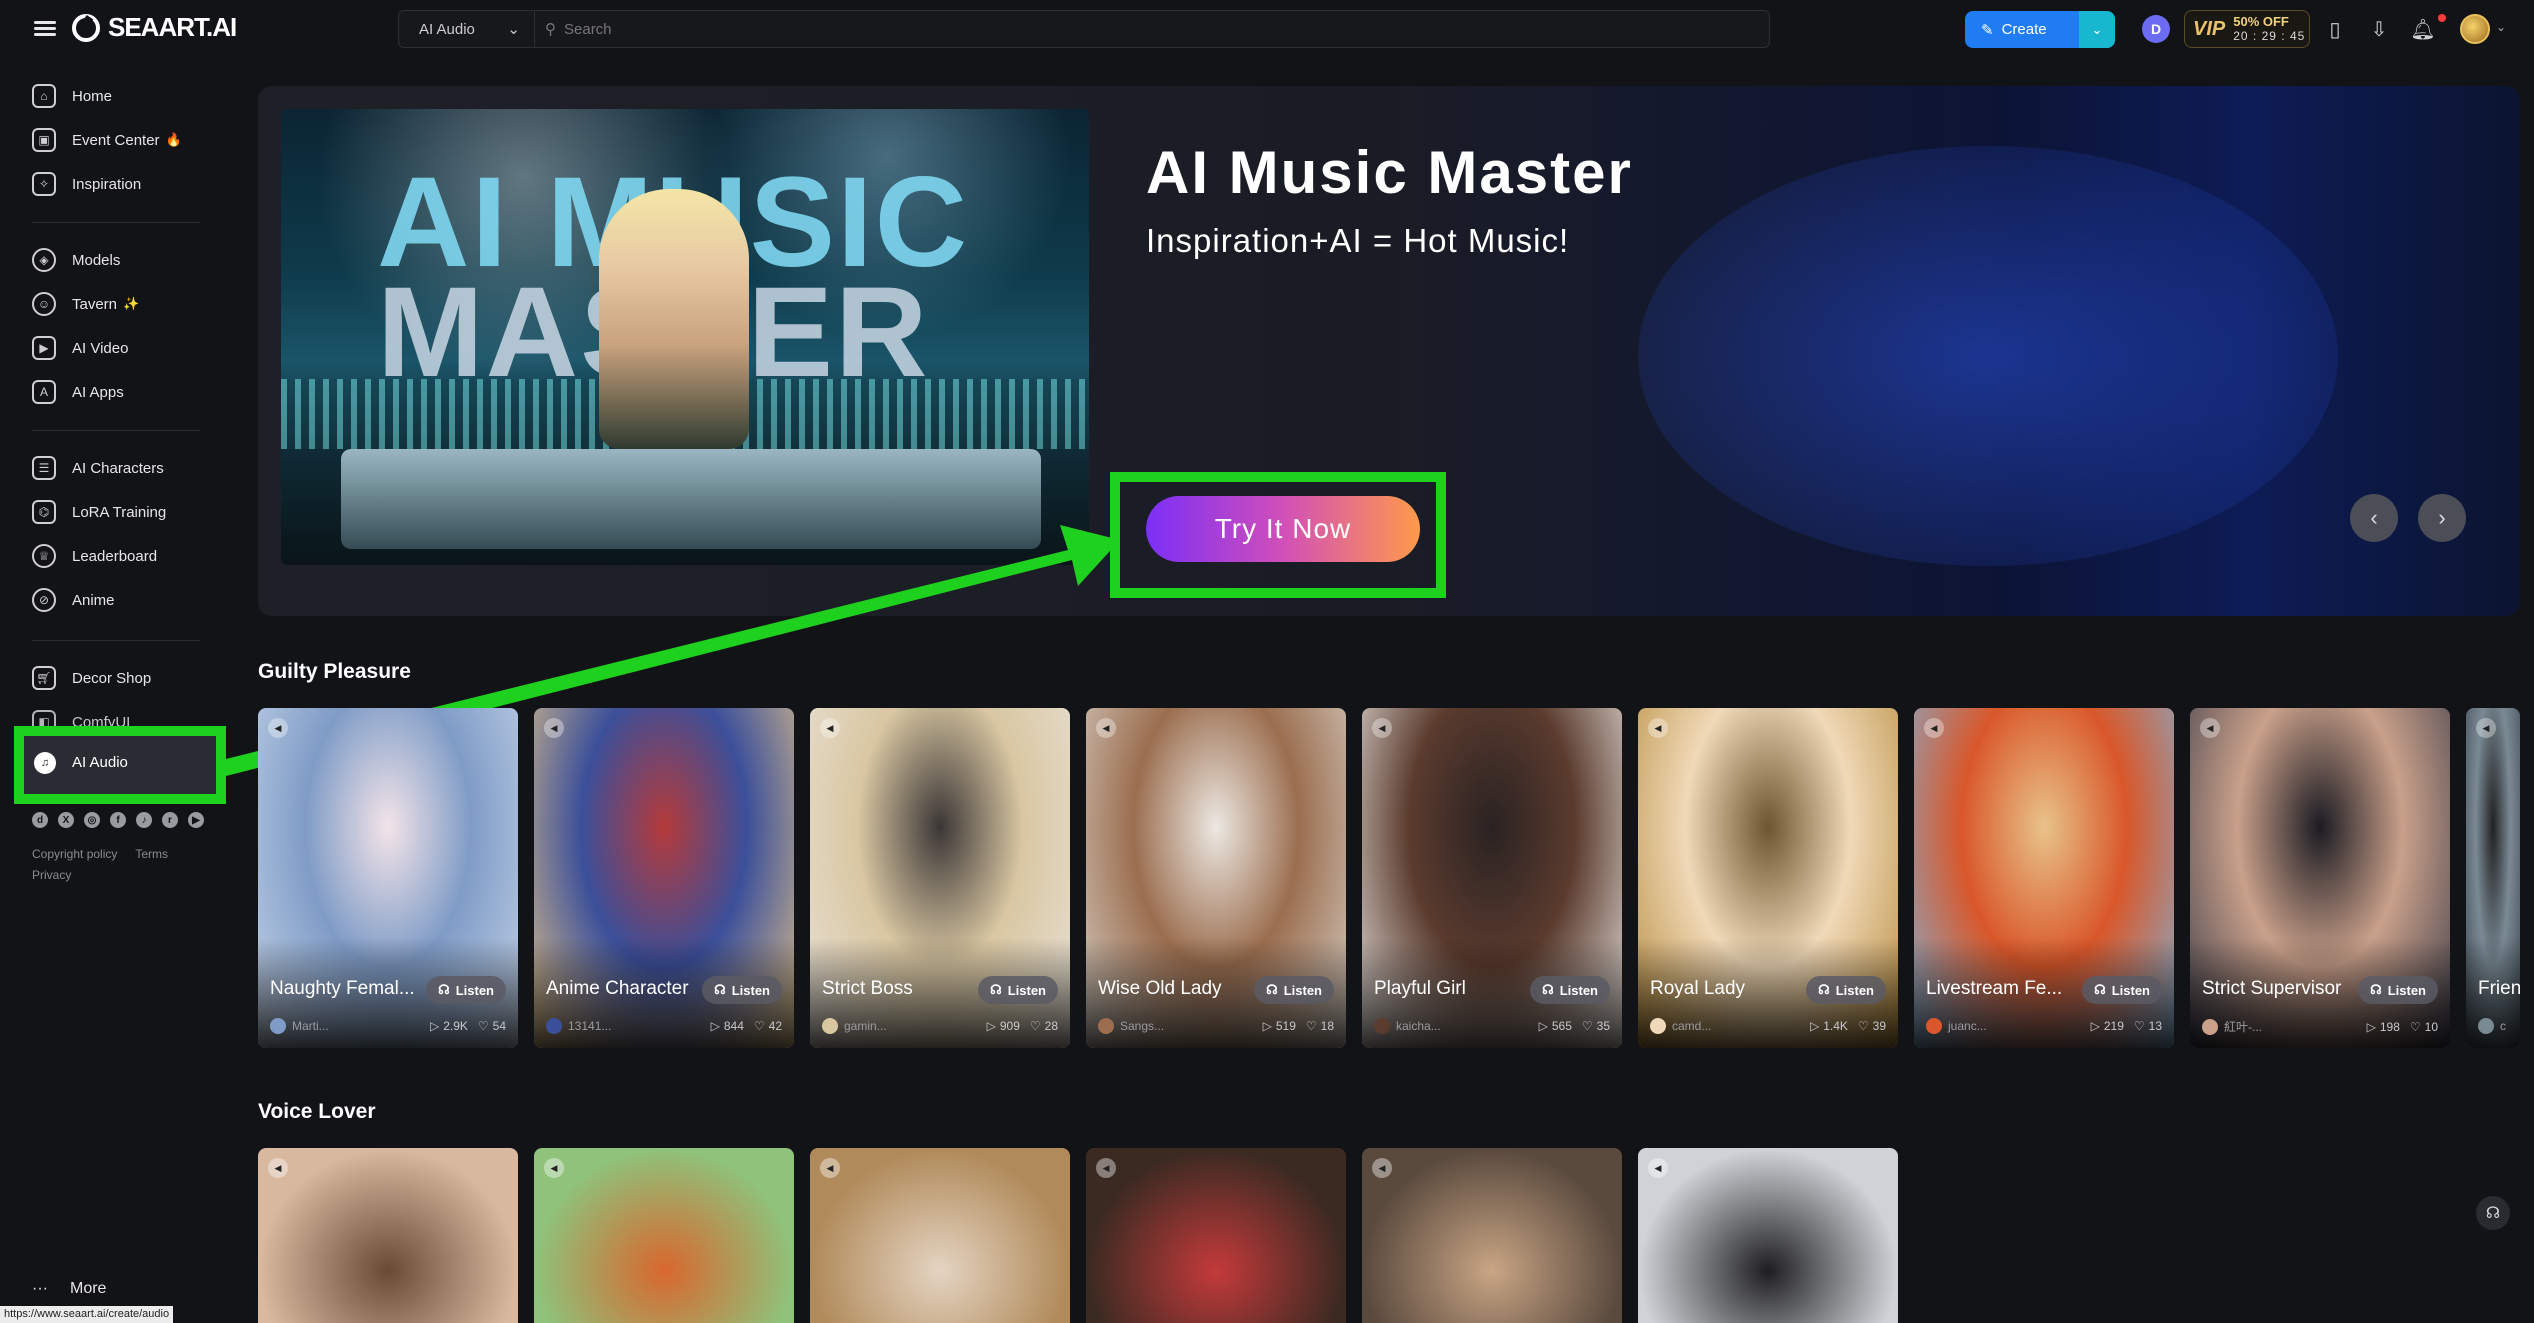 This screenshot has width=2534, height=1323. Describe the element at coordinates (1327, 1026) in the screenshot. I see `like-count: 18` at that location.